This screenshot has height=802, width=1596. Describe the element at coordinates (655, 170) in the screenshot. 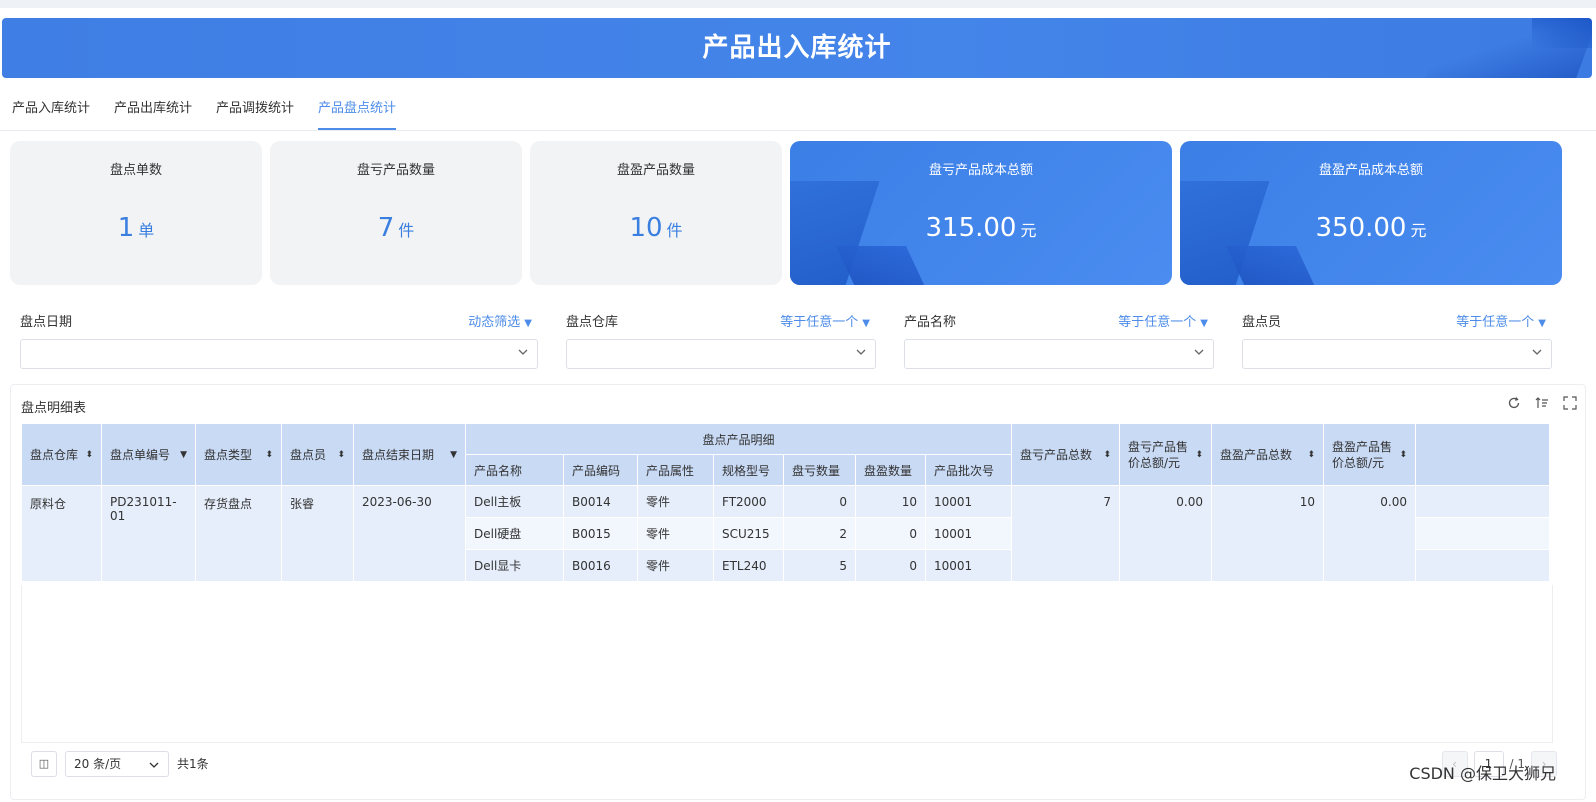

I see `stat-card-title: 盘盈产品数量` at that location.